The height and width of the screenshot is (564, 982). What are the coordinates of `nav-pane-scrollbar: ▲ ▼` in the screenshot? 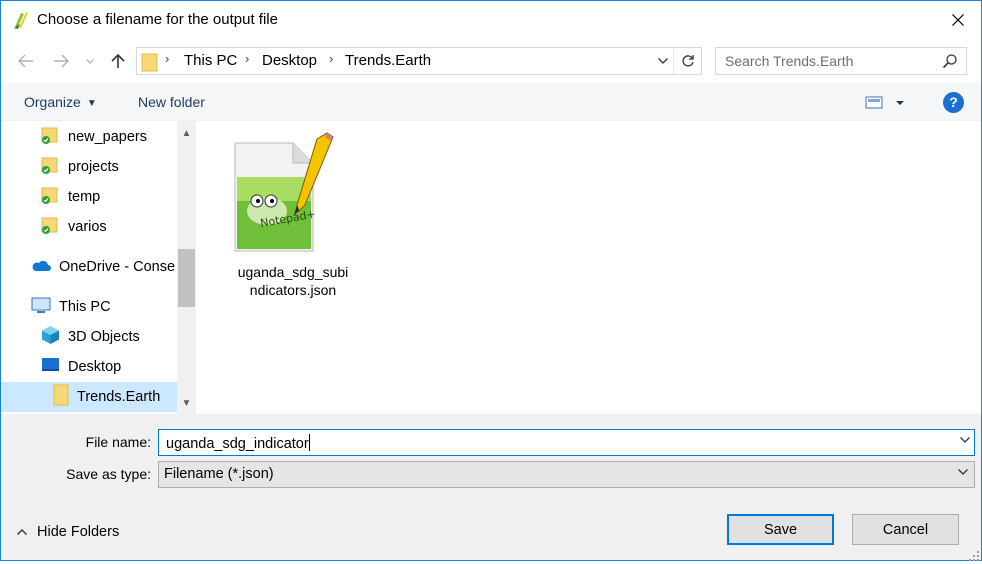 It's located at (186, 267).